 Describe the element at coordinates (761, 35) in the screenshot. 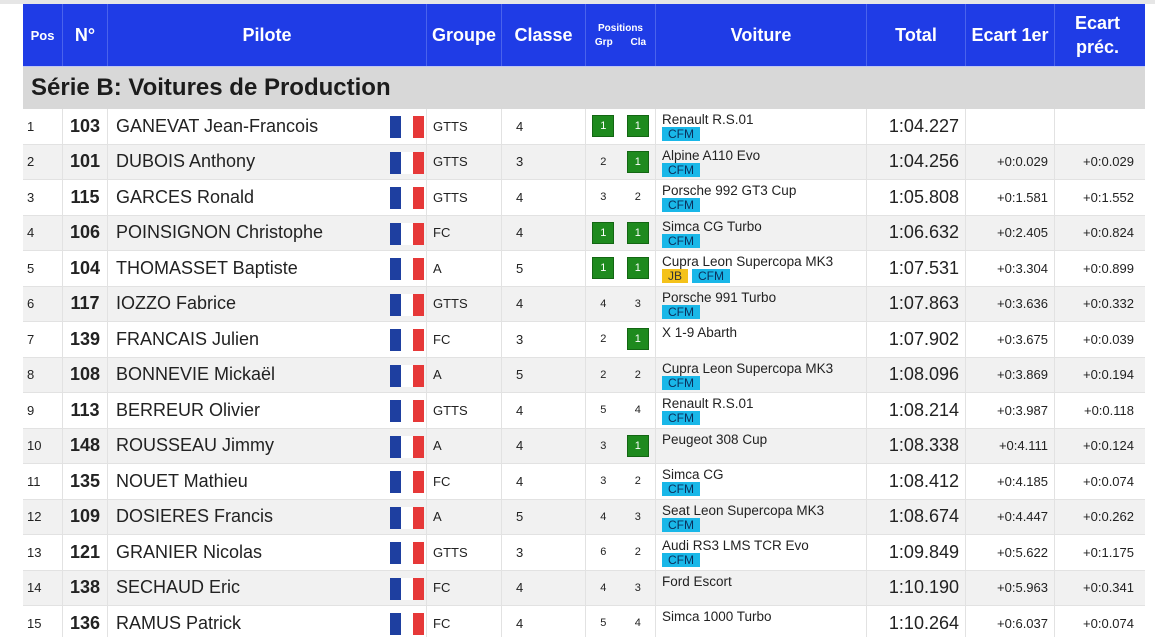

I see `col-header-voiture: Voiture` at that location.